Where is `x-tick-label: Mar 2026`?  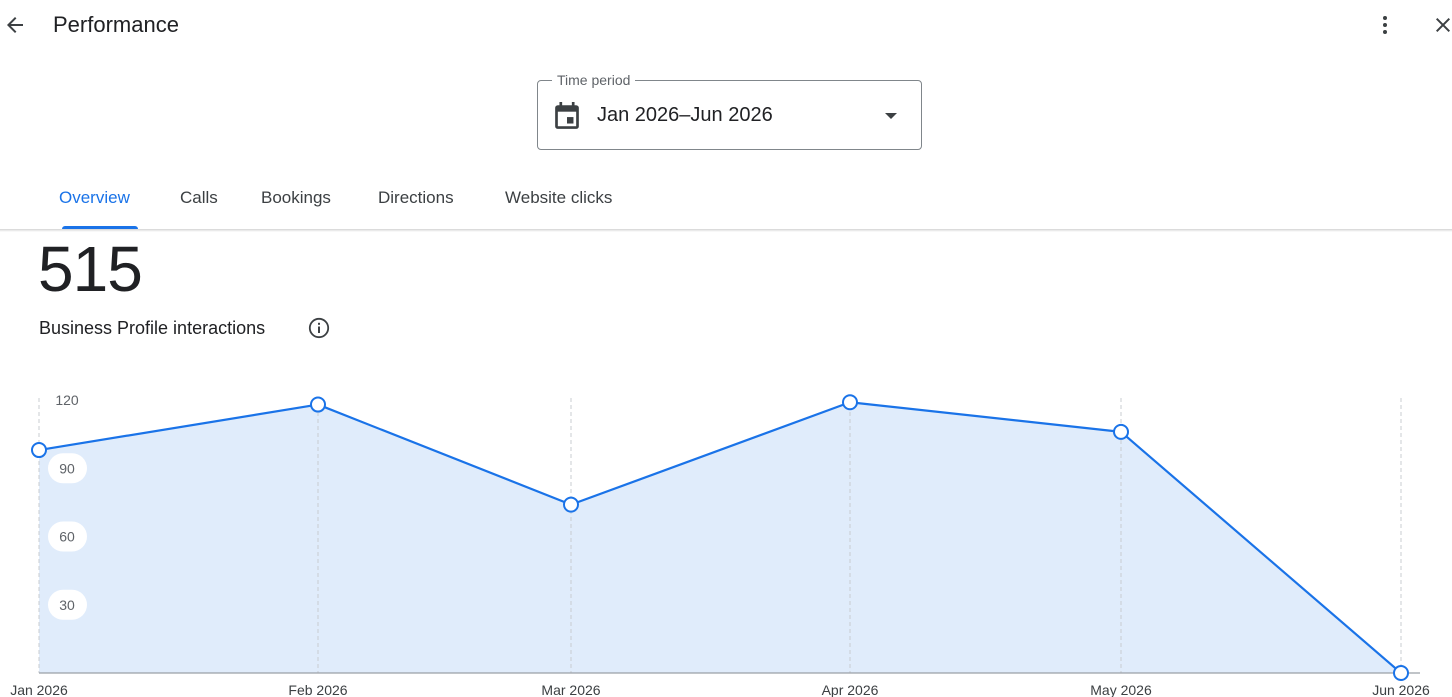
x-tick-label: Mar 2026 is located at coordinates (570, 689).